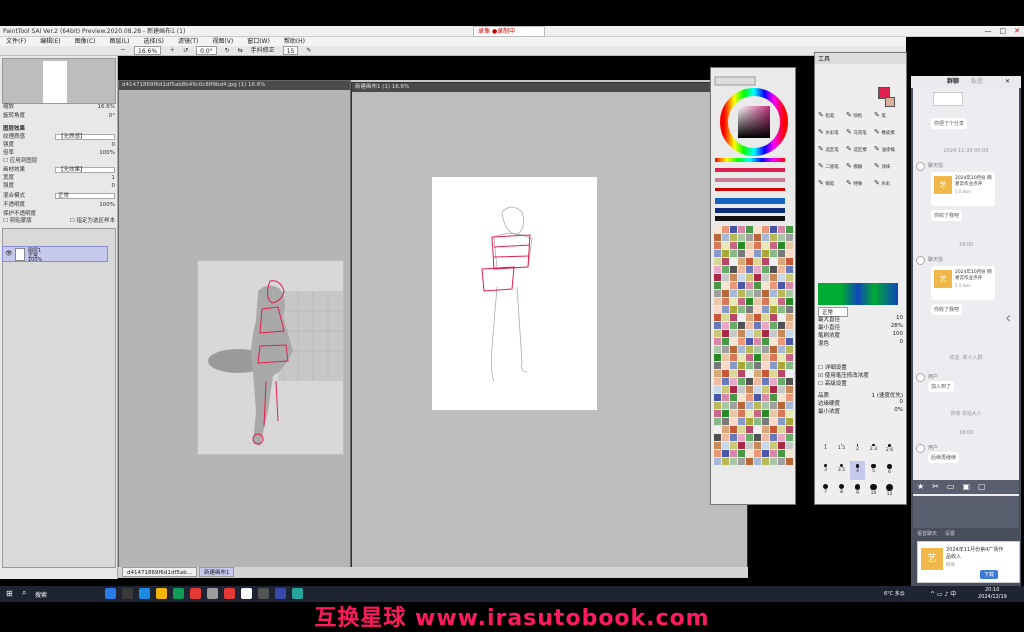 Image resolution: width=1024 pixels, height=632 pixels. I want to click on brush-tool: ✎ 选区笔, so click(831, 153).